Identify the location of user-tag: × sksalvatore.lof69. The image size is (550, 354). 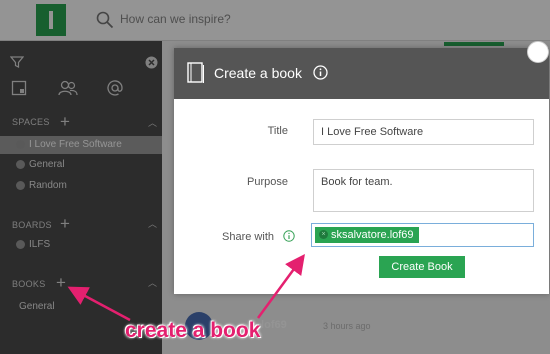
(367, 235).